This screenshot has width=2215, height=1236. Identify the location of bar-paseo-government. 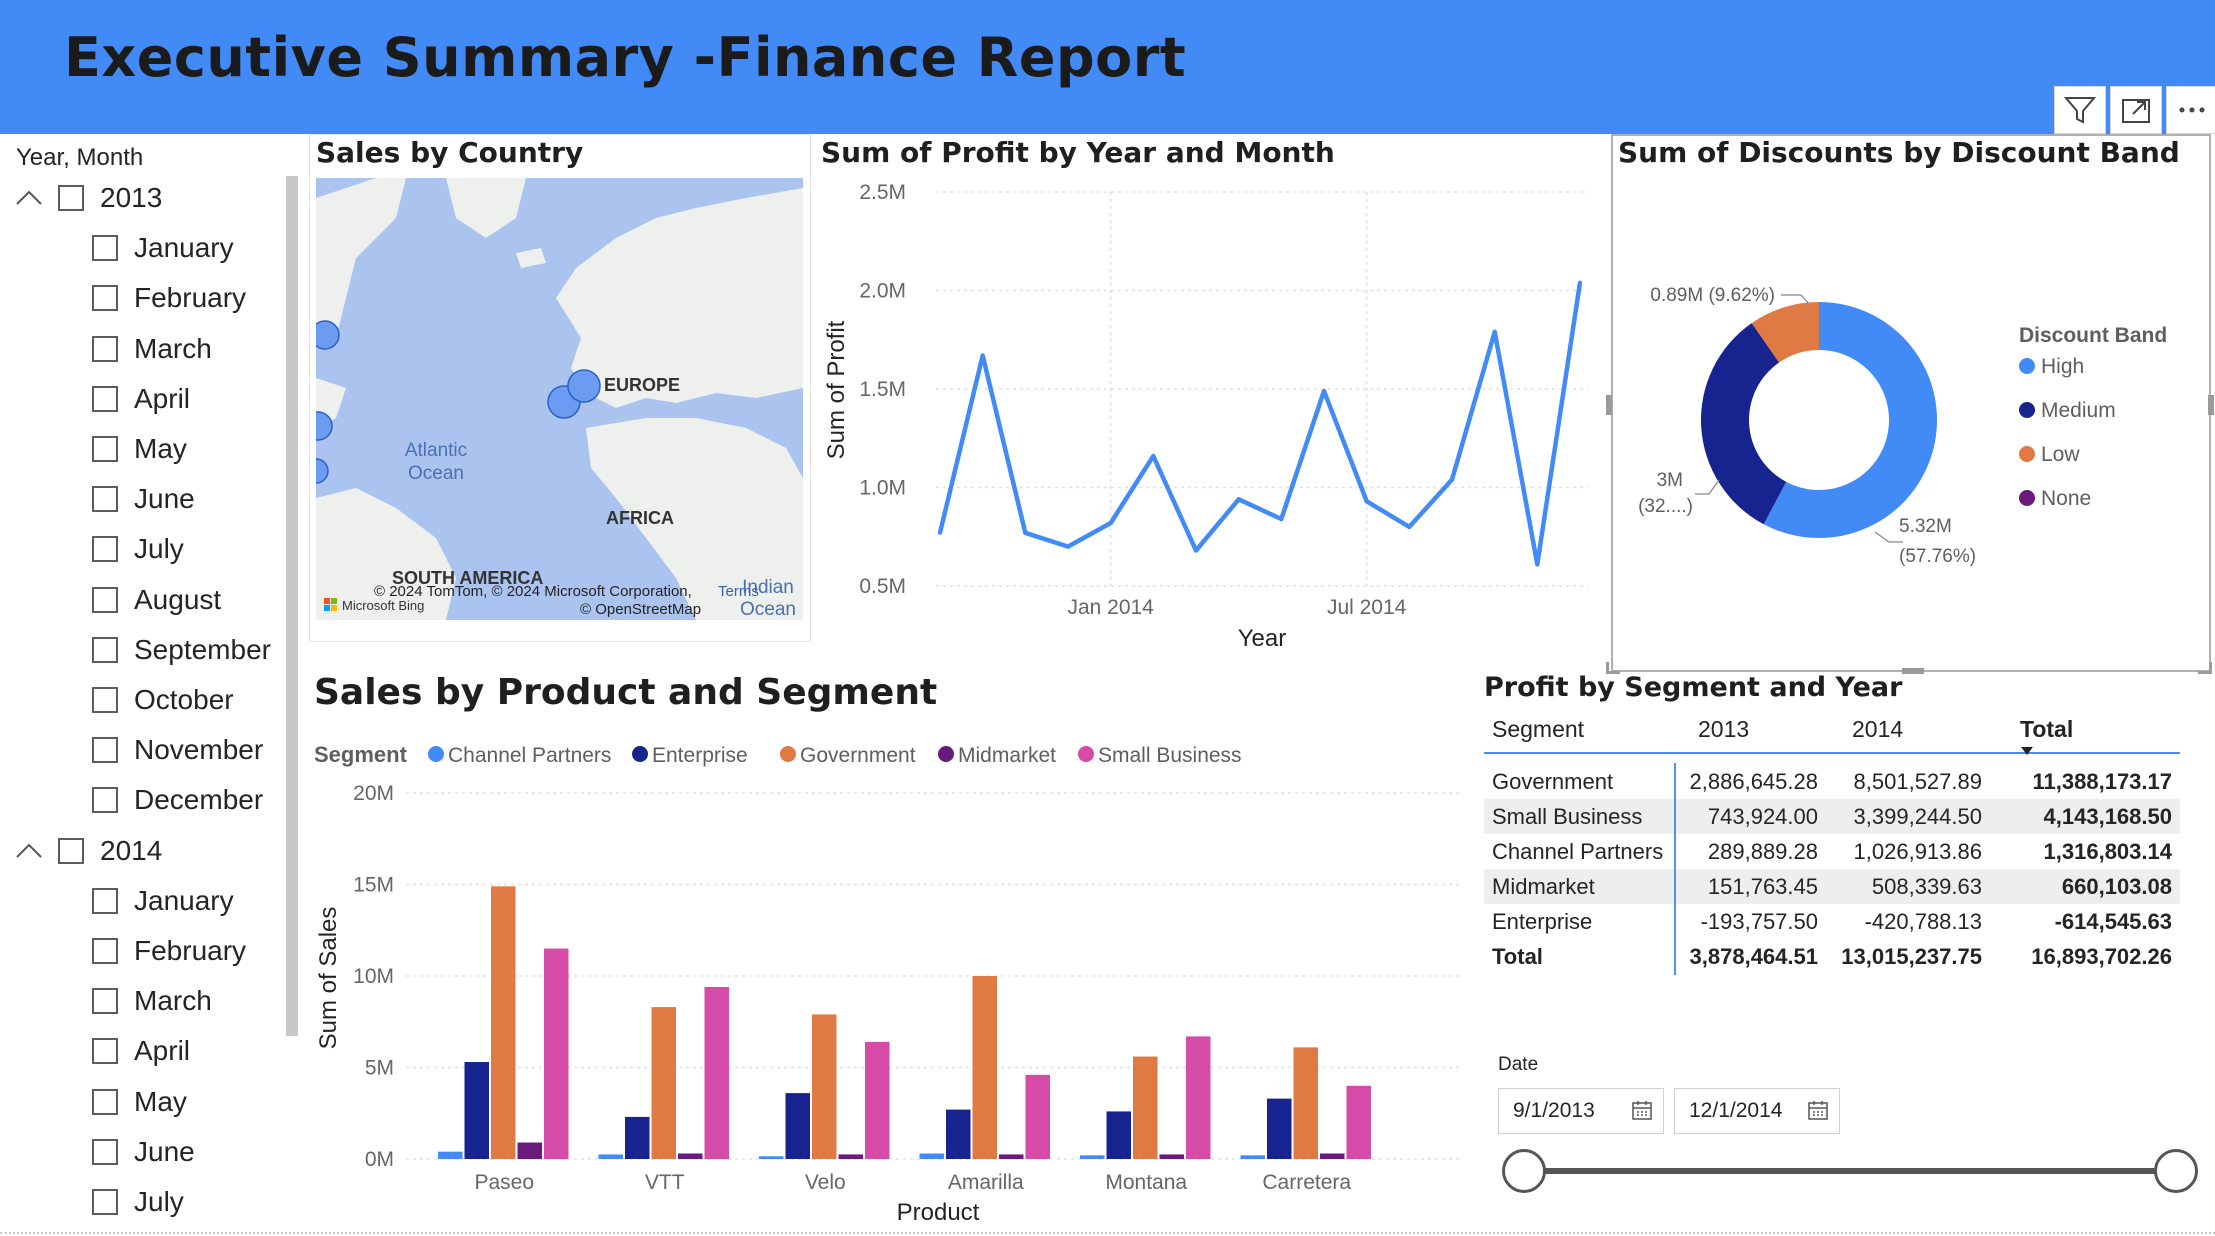
(503, 1022).